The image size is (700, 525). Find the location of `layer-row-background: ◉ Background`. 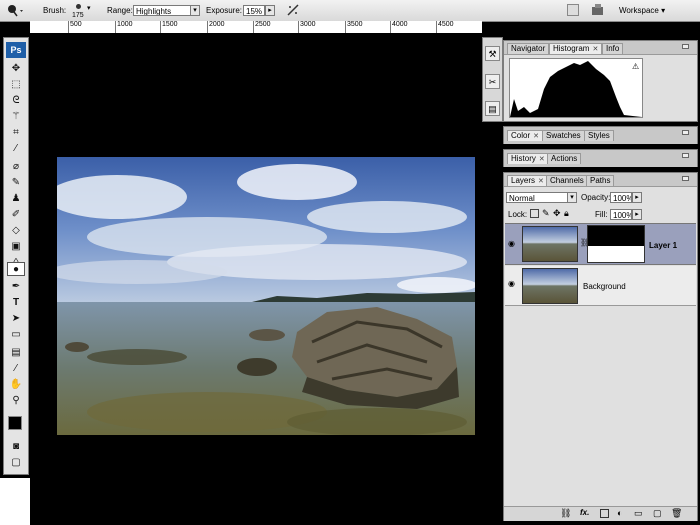

layer-row-background: ◉ Background is located at coordinates (600, 286).